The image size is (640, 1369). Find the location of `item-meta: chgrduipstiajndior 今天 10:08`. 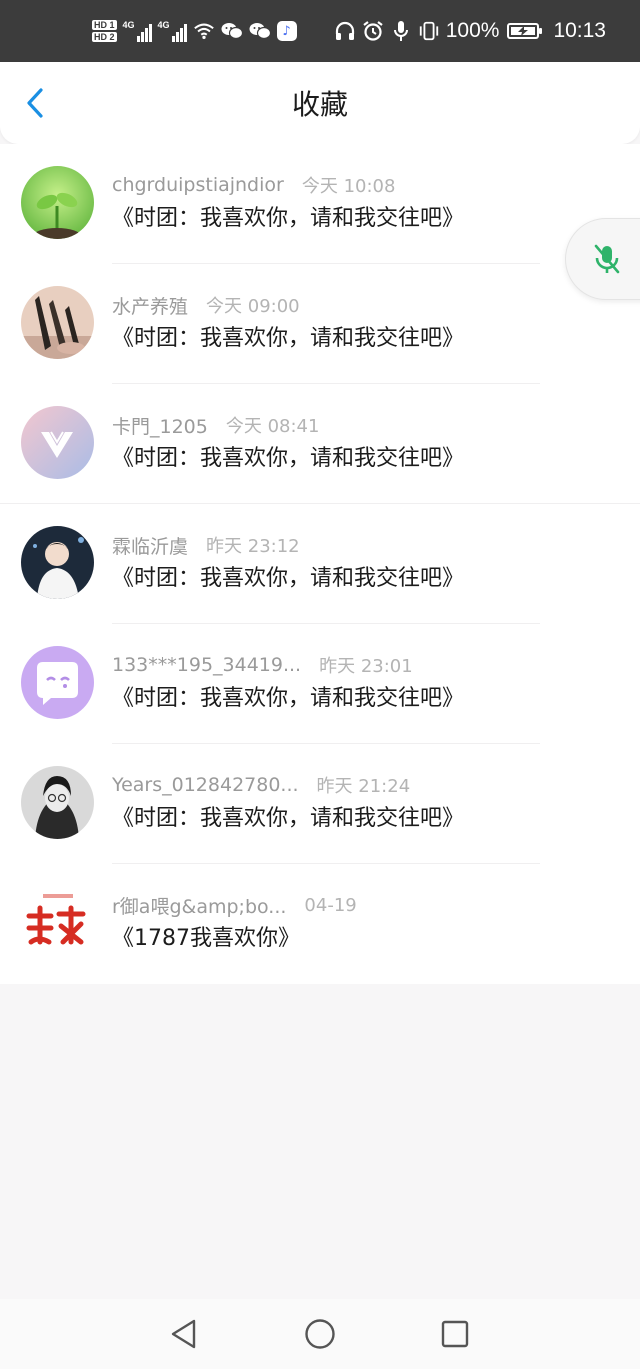

item-meta: chgrduipstiajndior 今天 10:08 is located at coordinates (253, 185).